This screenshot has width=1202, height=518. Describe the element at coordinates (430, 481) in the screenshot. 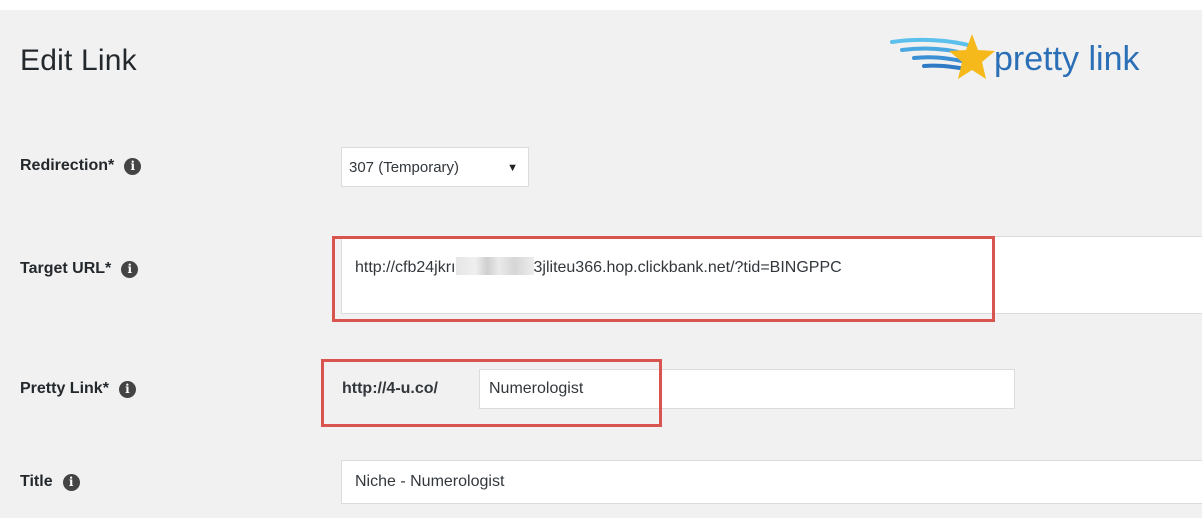

I see `title-input-value: Niche - Numerologist` at that location.